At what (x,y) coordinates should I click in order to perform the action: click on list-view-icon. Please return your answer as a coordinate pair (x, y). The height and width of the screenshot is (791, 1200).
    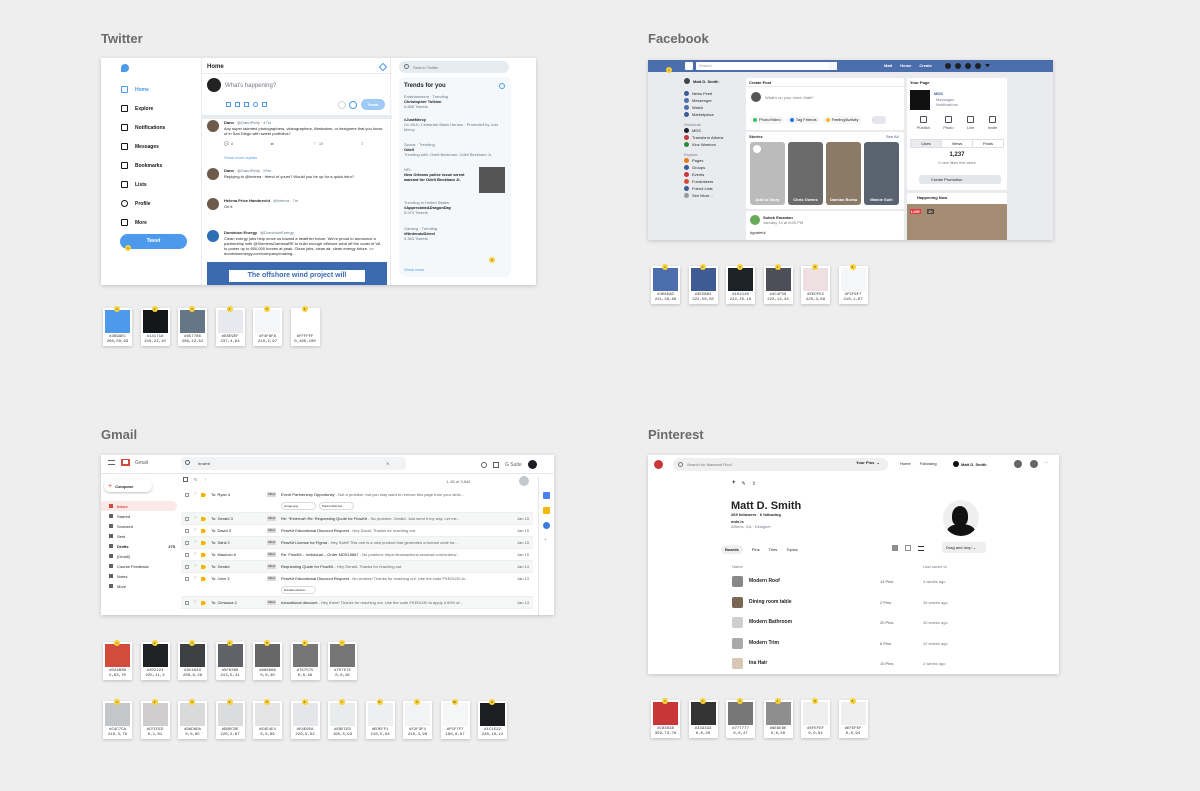
    Looking at the image, I should click on (921, 548).